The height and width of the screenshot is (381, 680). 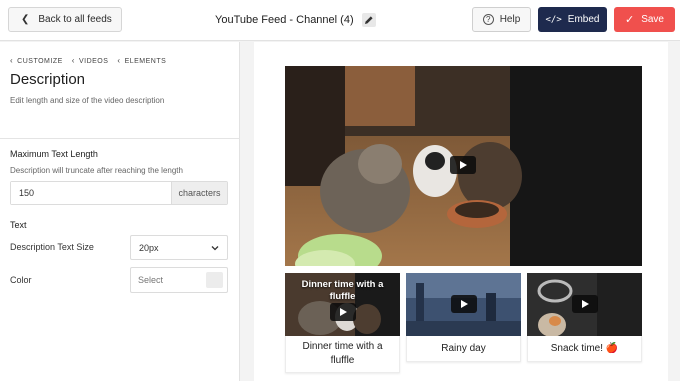 What do you see at coordinates (652, 19) in the screenshot?
I see `save-button-label: Save` at bounding box center [652, 19].